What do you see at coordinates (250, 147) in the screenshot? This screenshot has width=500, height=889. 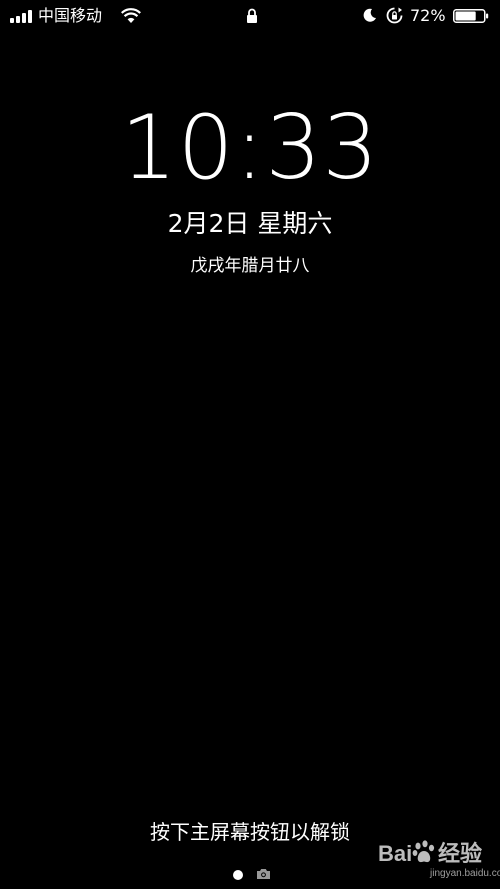 I see `lock-screen-time: 10:33` at bounding box center [250, 147].